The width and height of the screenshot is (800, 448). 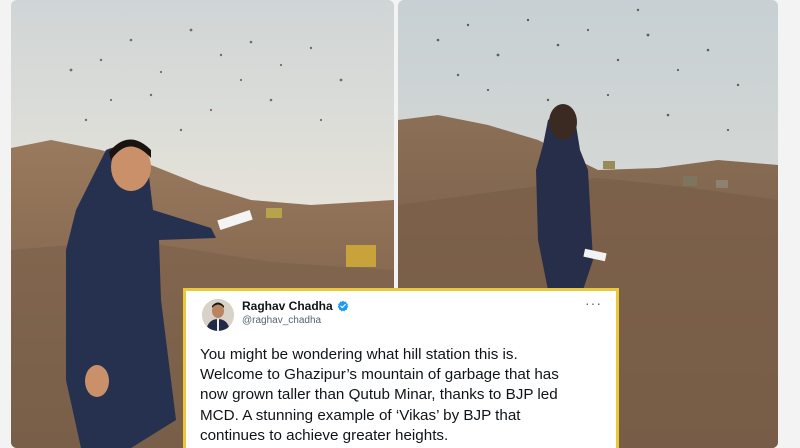 I want to click on author-handle: @raghav_chadha, so click(x=281, y=320).